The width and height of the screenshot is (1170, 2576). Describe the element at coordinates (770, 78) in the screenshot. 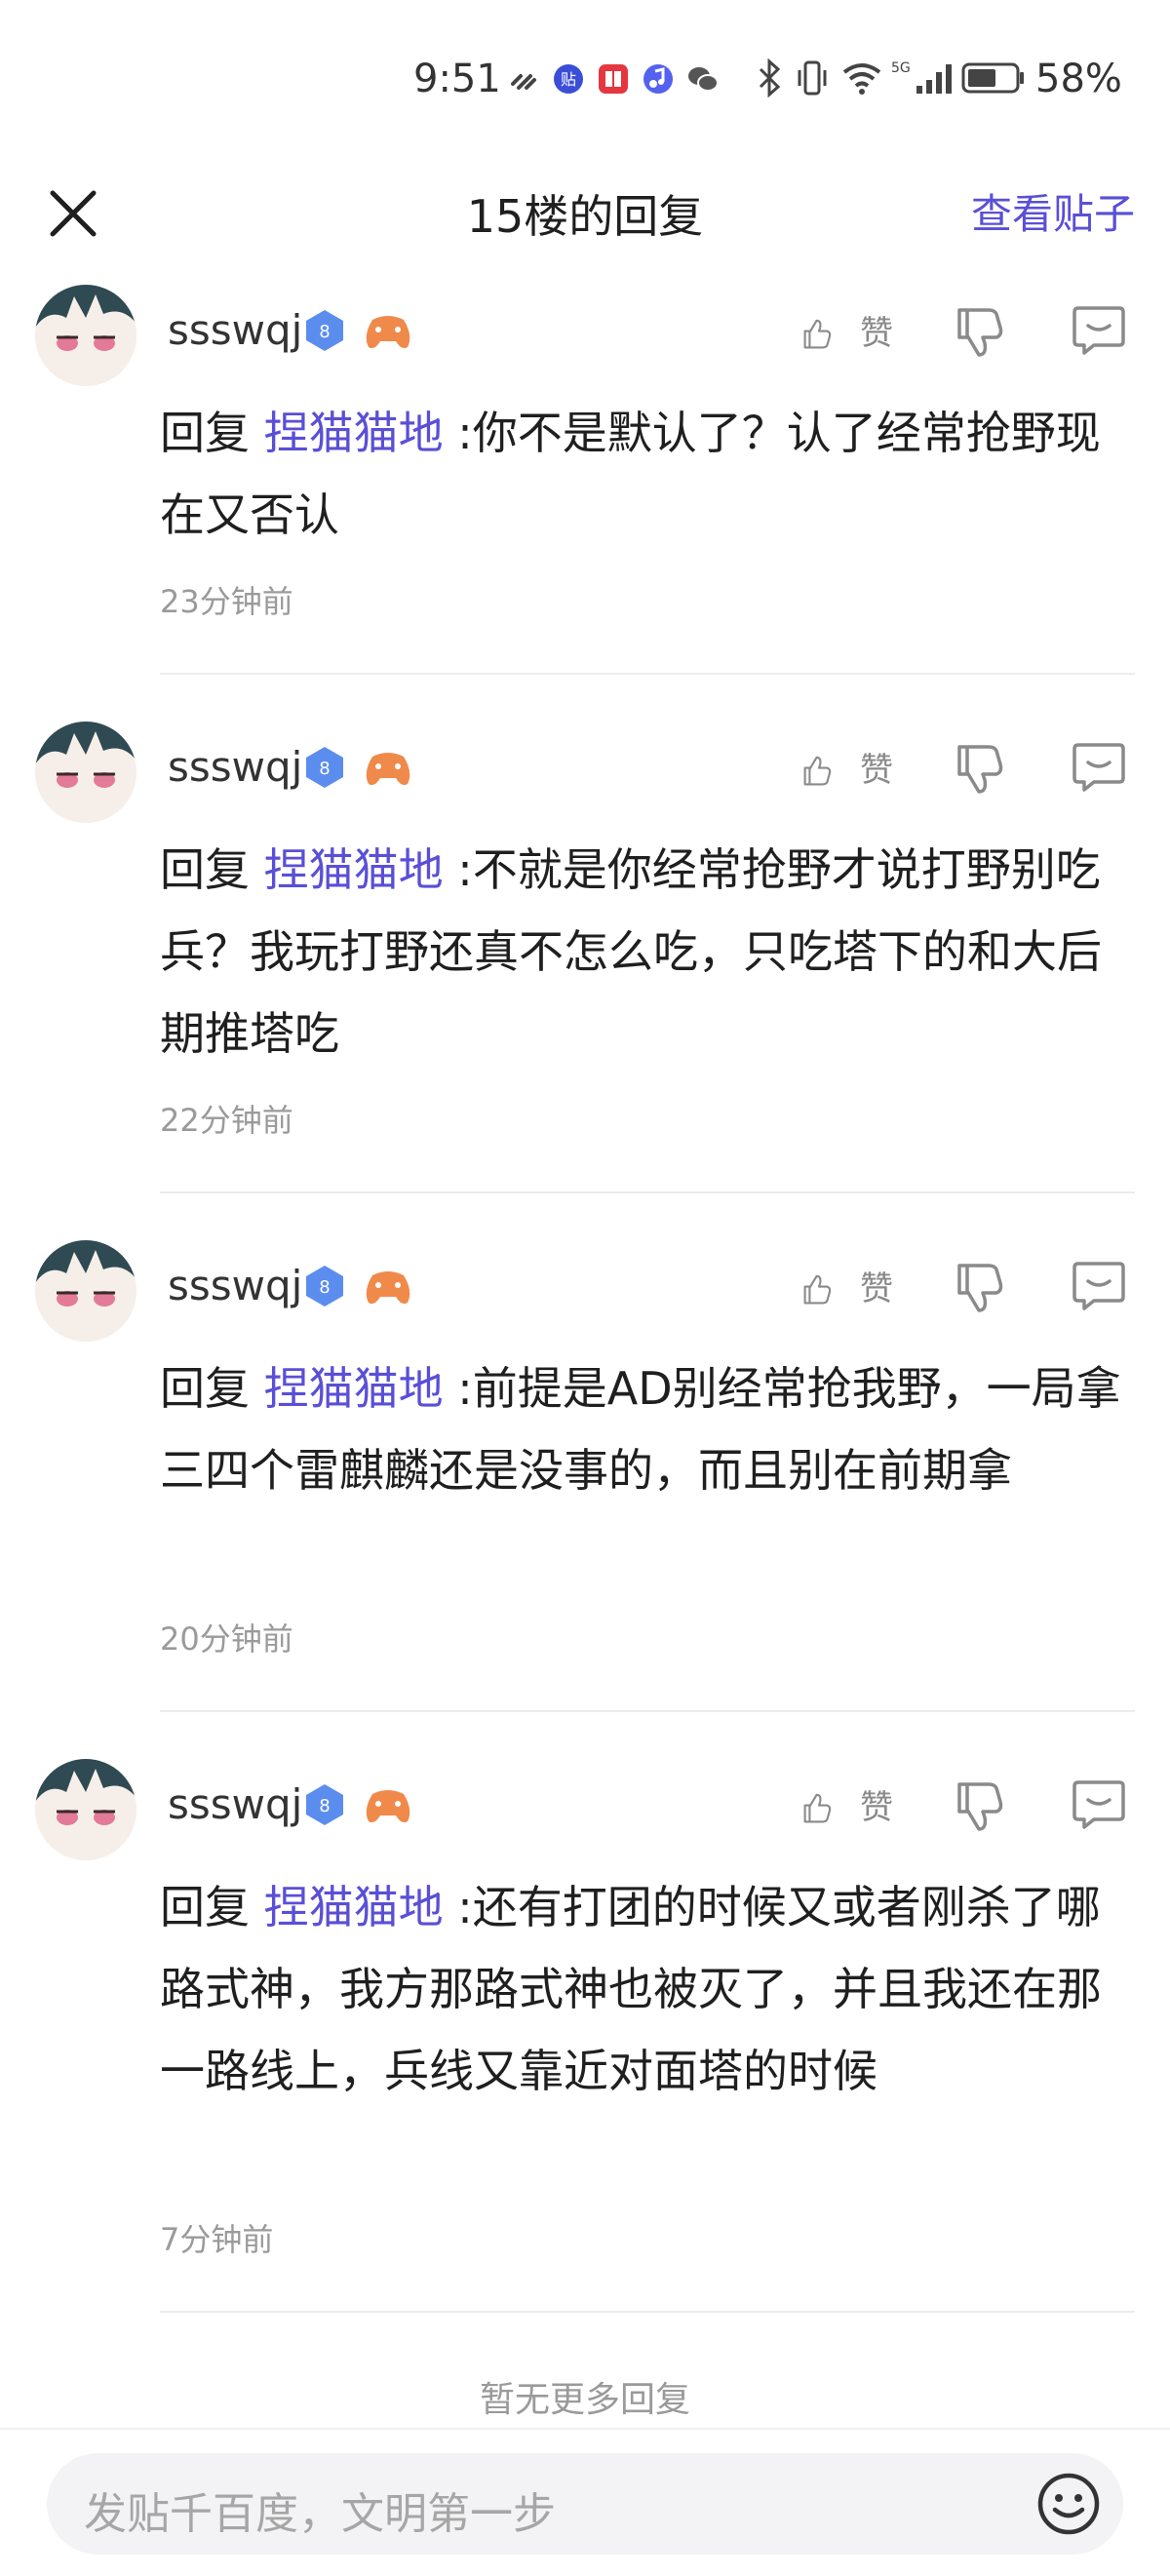

I see `bluetooth-icon` at that location.